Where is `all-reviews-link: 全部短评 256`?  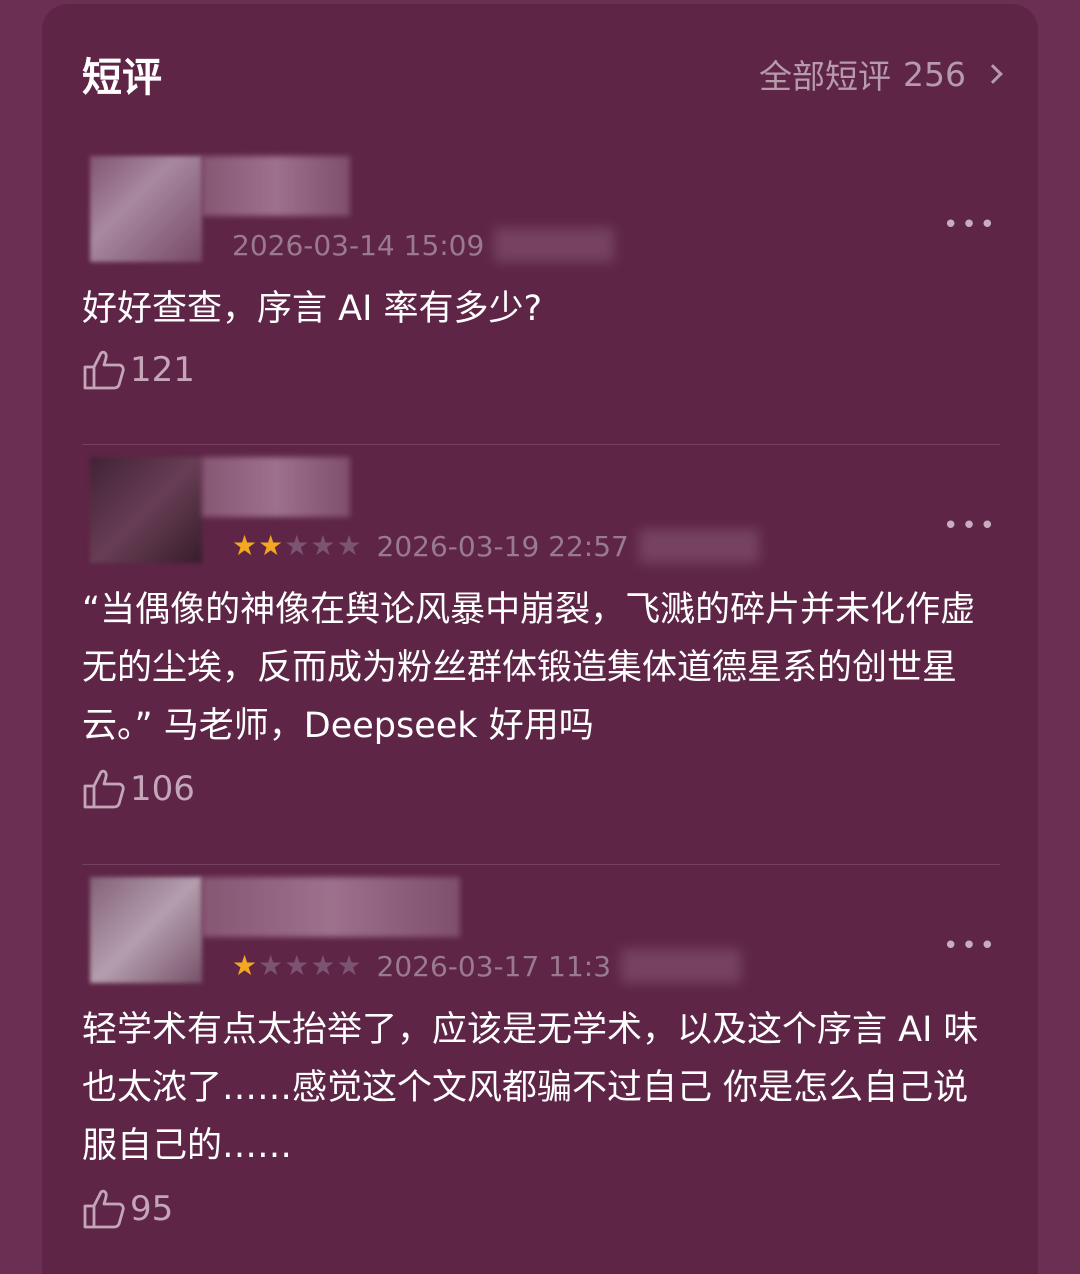
all-reviews-link: 全部短评 256 is located at coordinates (881, 74).